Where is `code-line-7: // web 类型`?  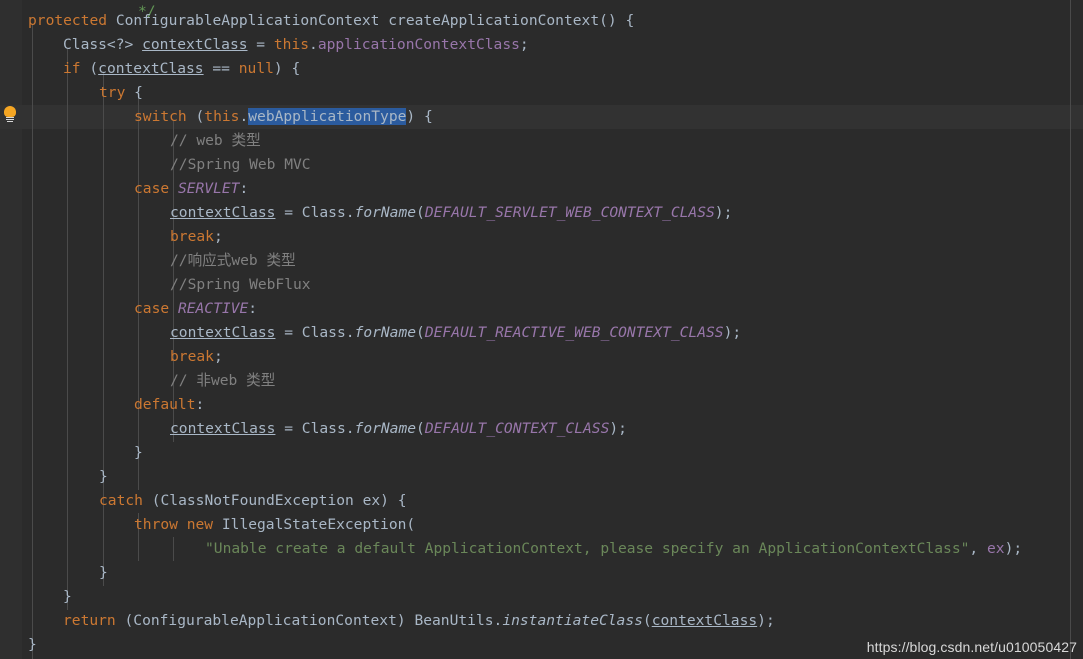 code-line-7: // web 类型 is located at coordinates (215, 141).